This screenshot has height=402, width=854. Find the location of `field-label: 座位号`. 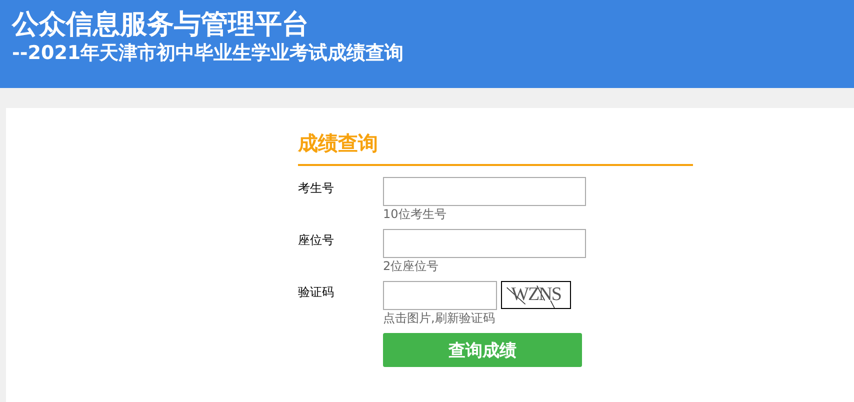

field-label: 座位号 is located at coordinates (316, 240).